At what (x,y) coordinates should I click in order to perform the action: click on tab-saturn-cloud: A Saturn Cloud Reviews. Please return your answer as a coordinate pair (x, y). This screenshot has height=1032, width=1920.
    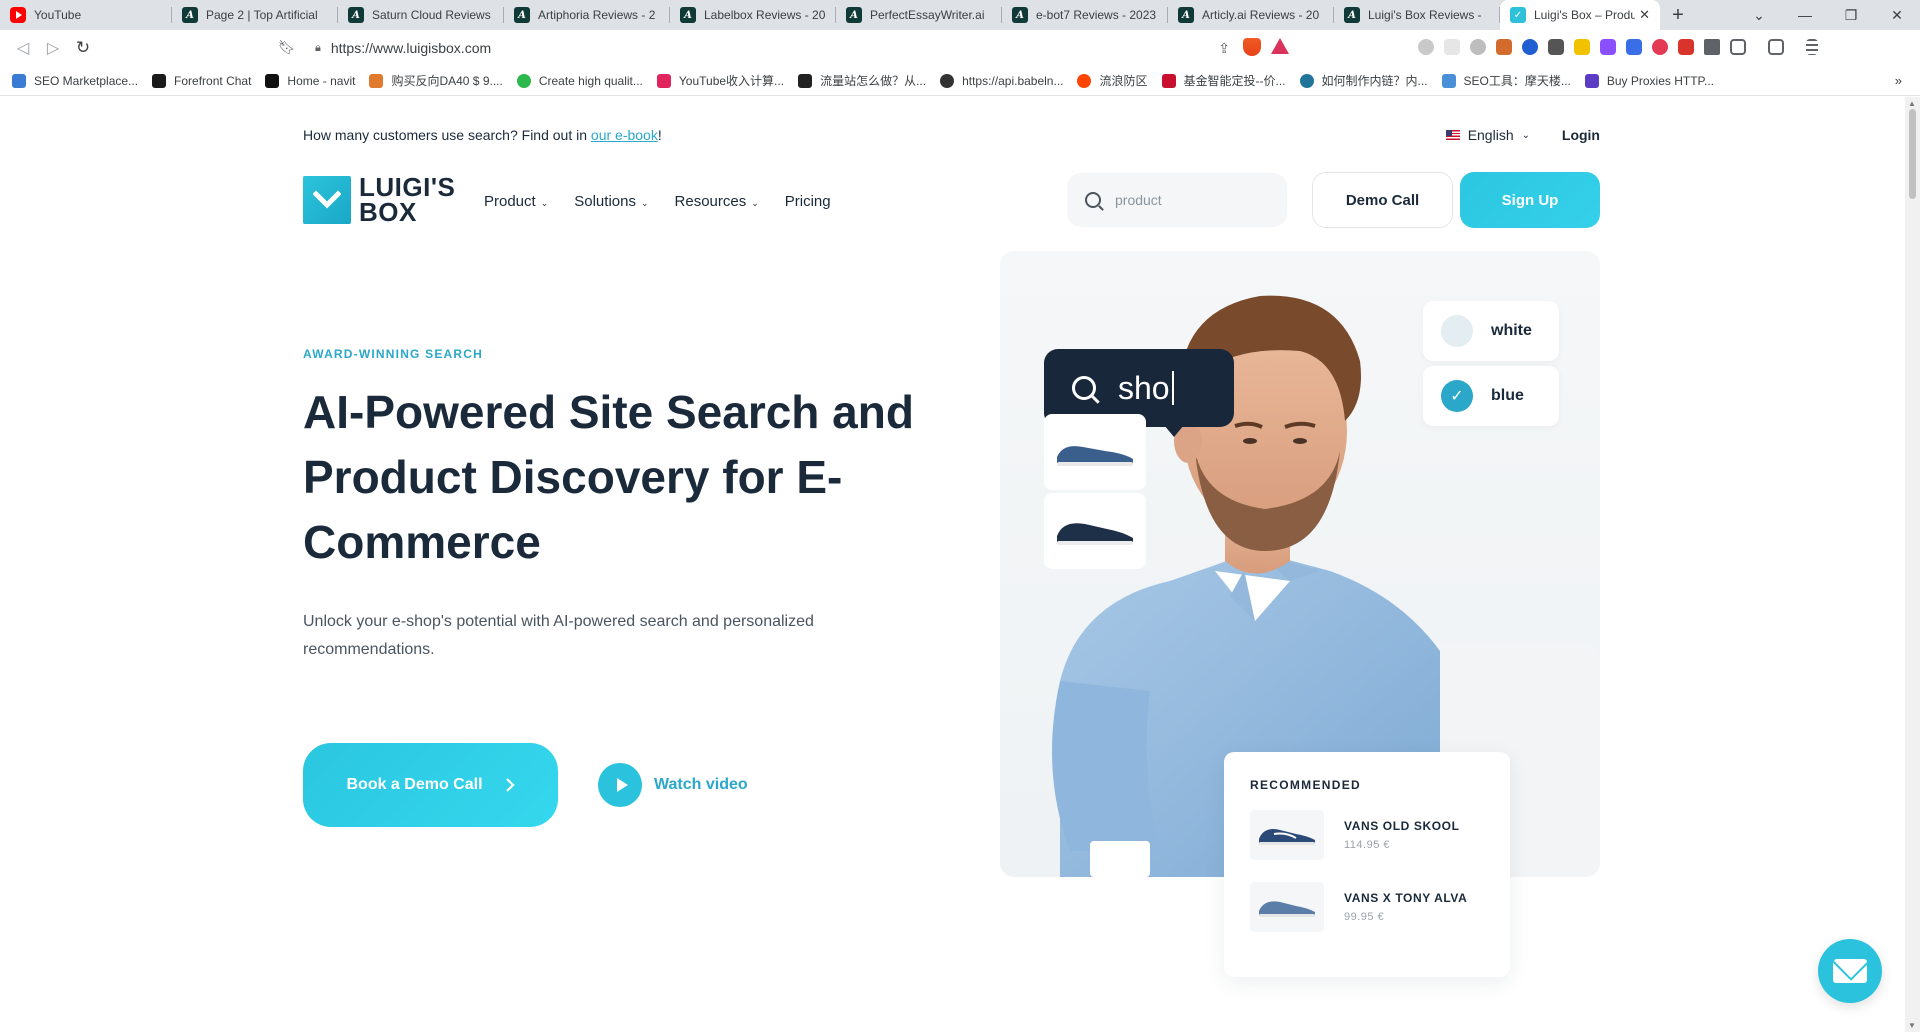
    Looking at the image, I should click on (421, 15).